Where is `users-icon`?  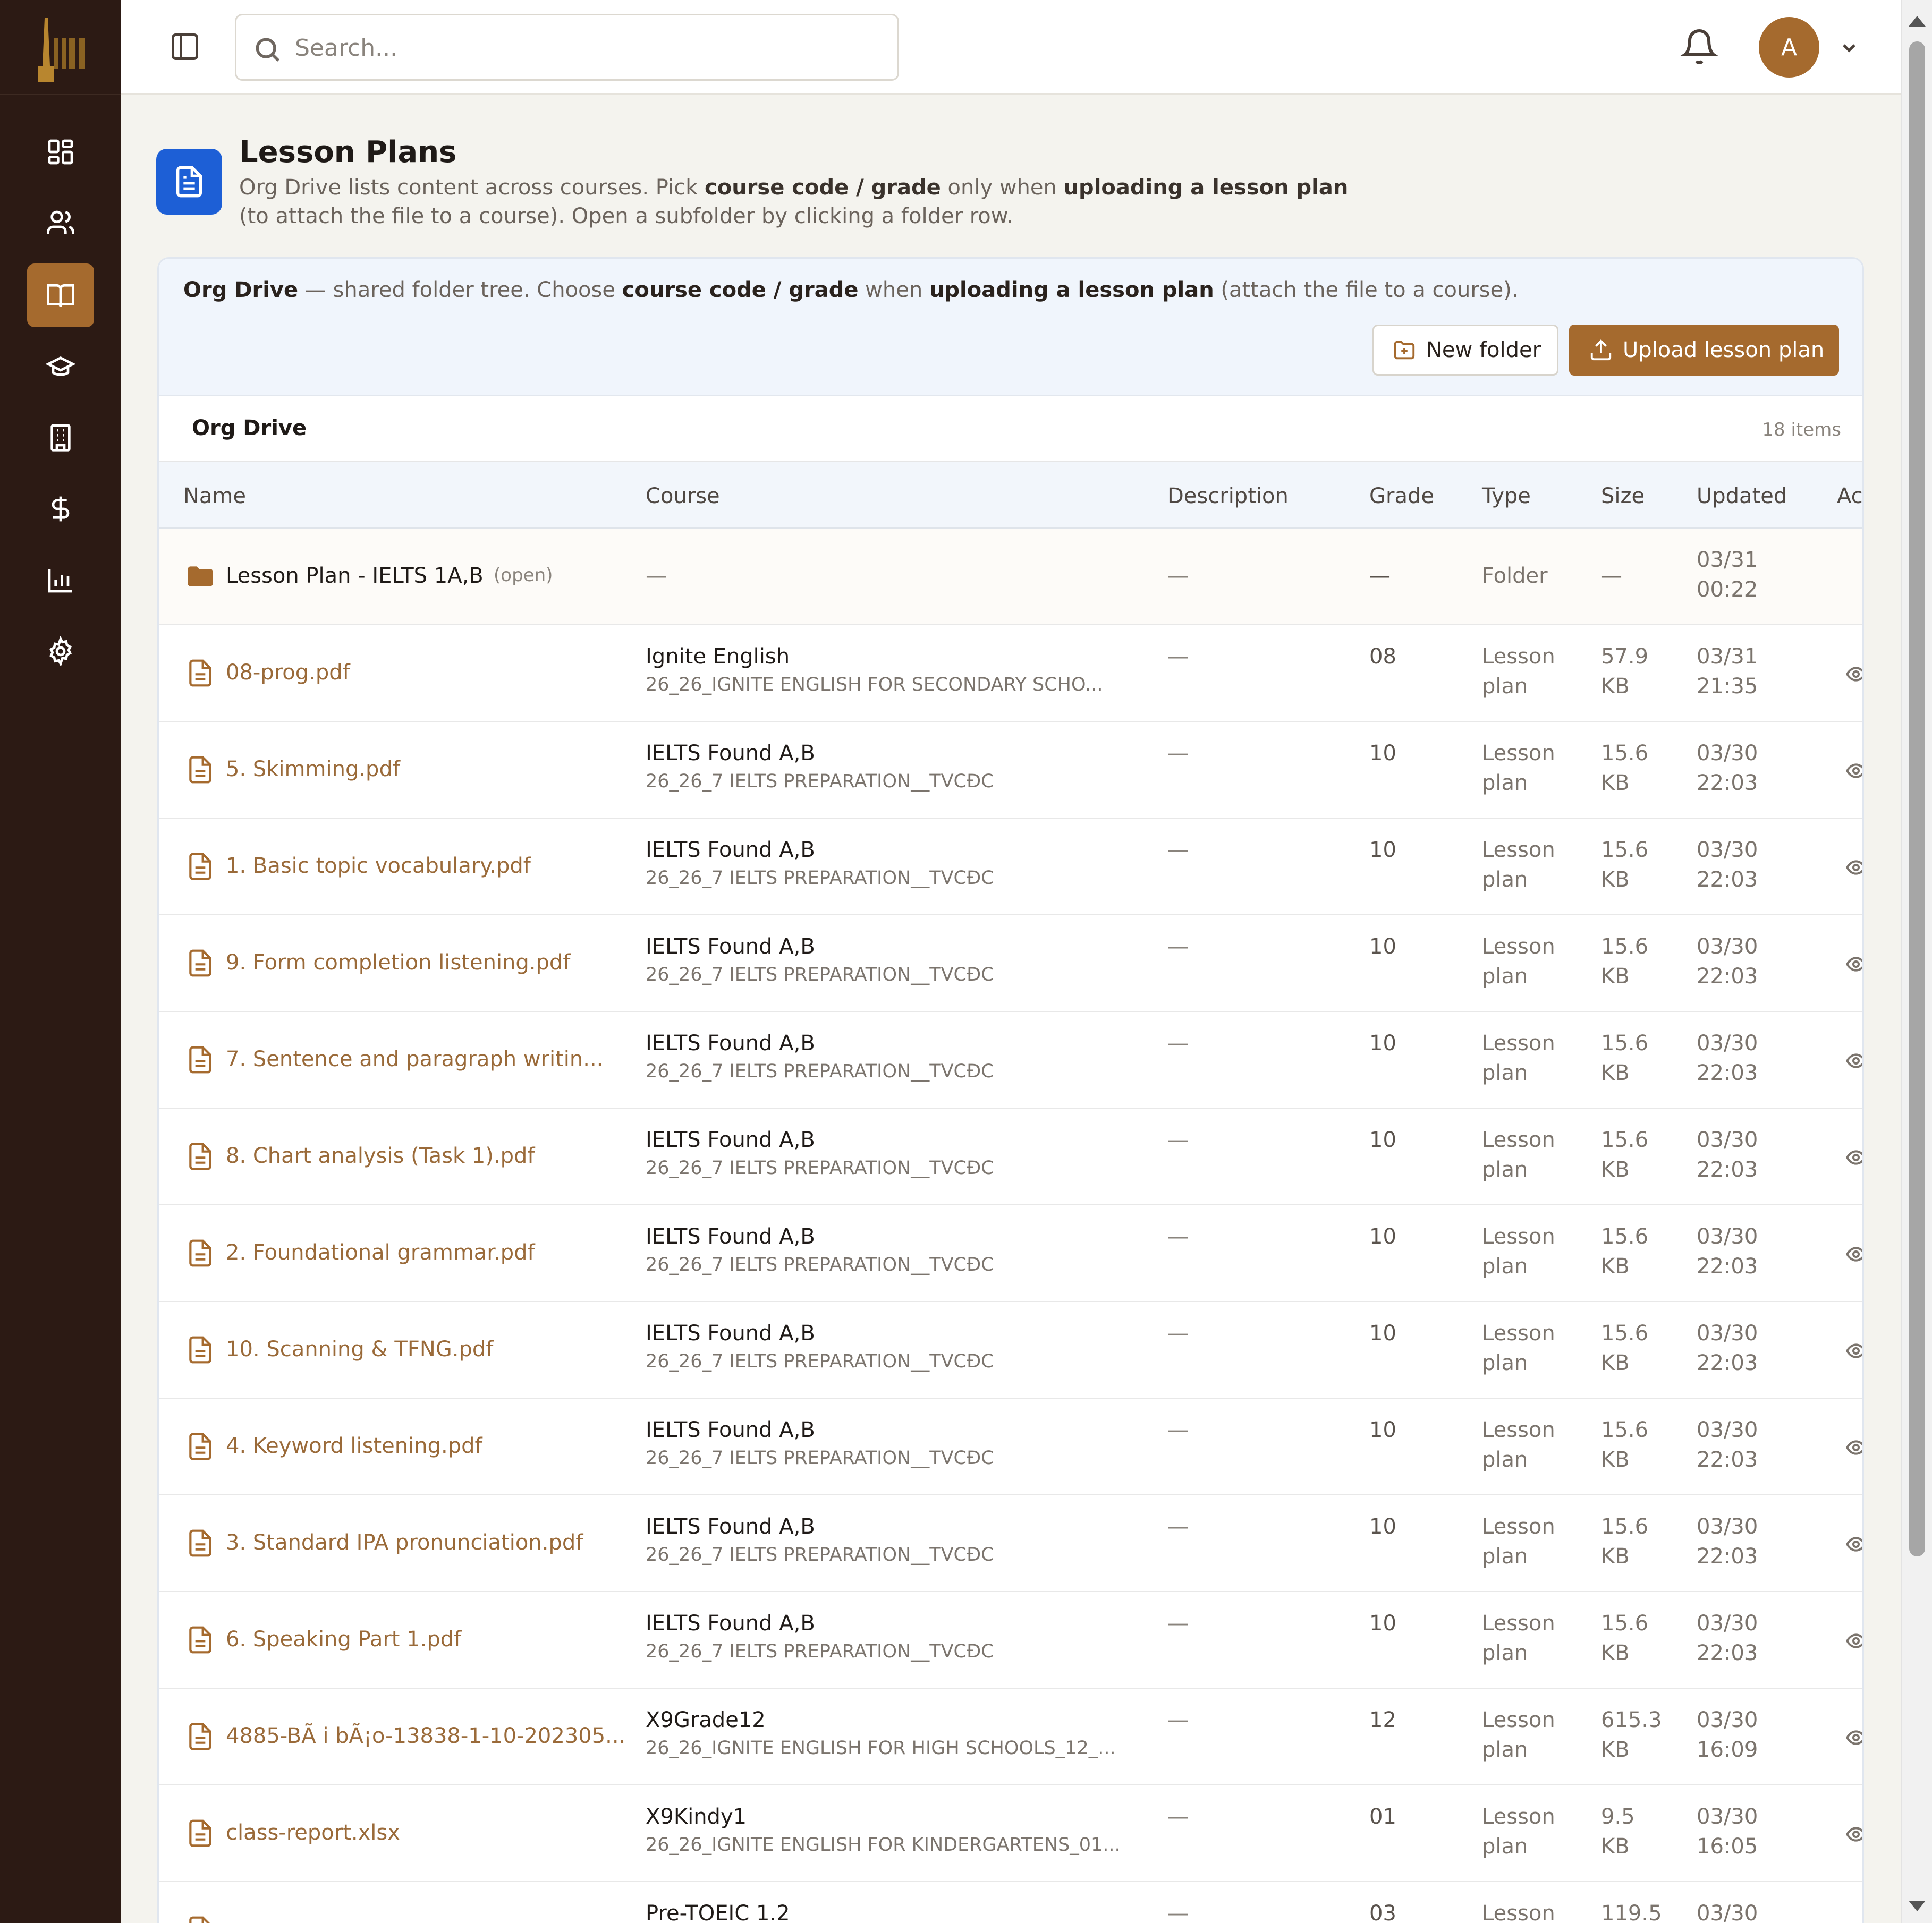 users-icon is located at coordinates (61, 222).